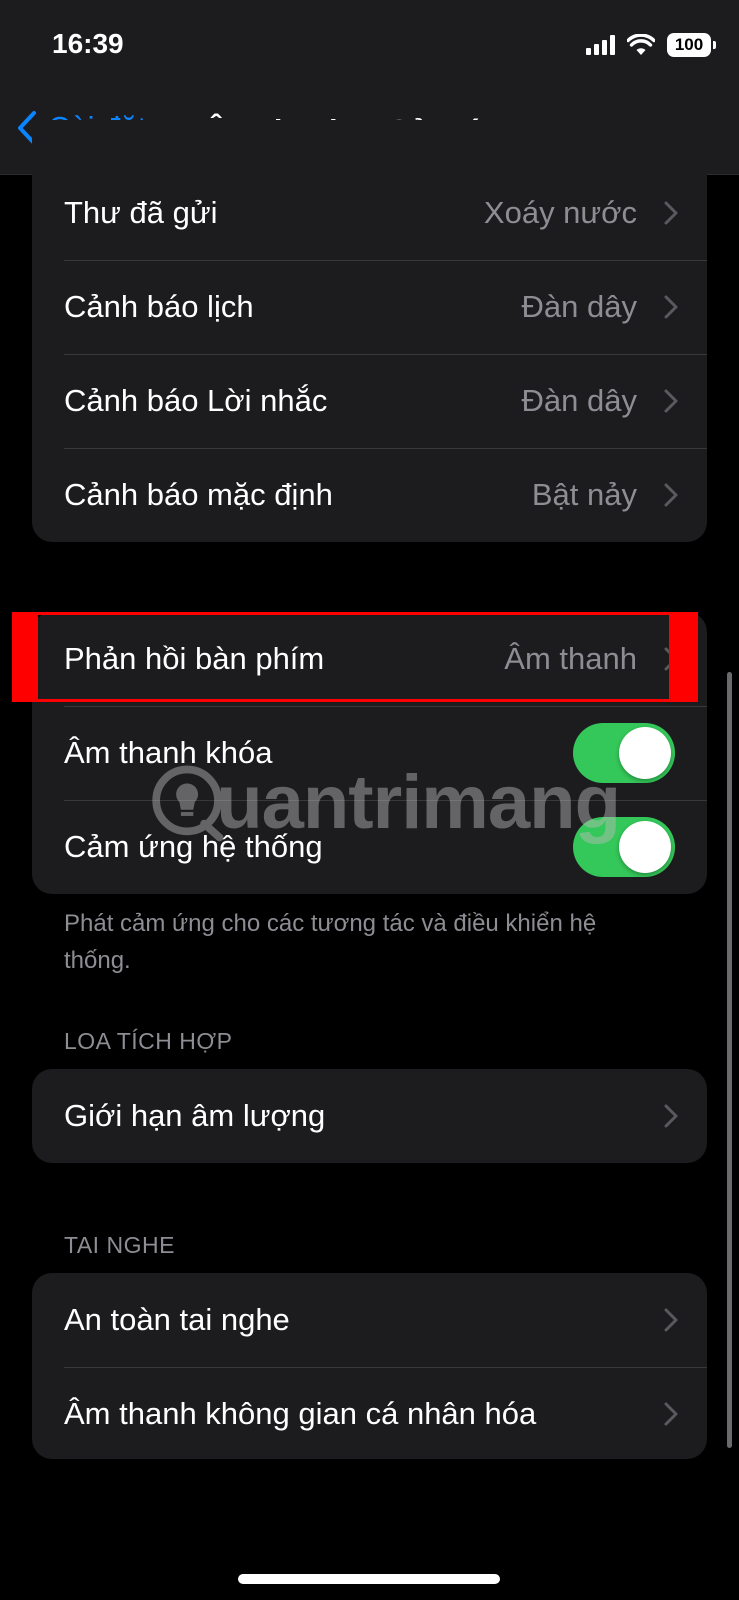 This screenshot has width=739, height=1600. What do you see at coordinates (560, 212) in the screenshot?
I see `row-value: Xoáy nước` at bounding box center [560, 212].